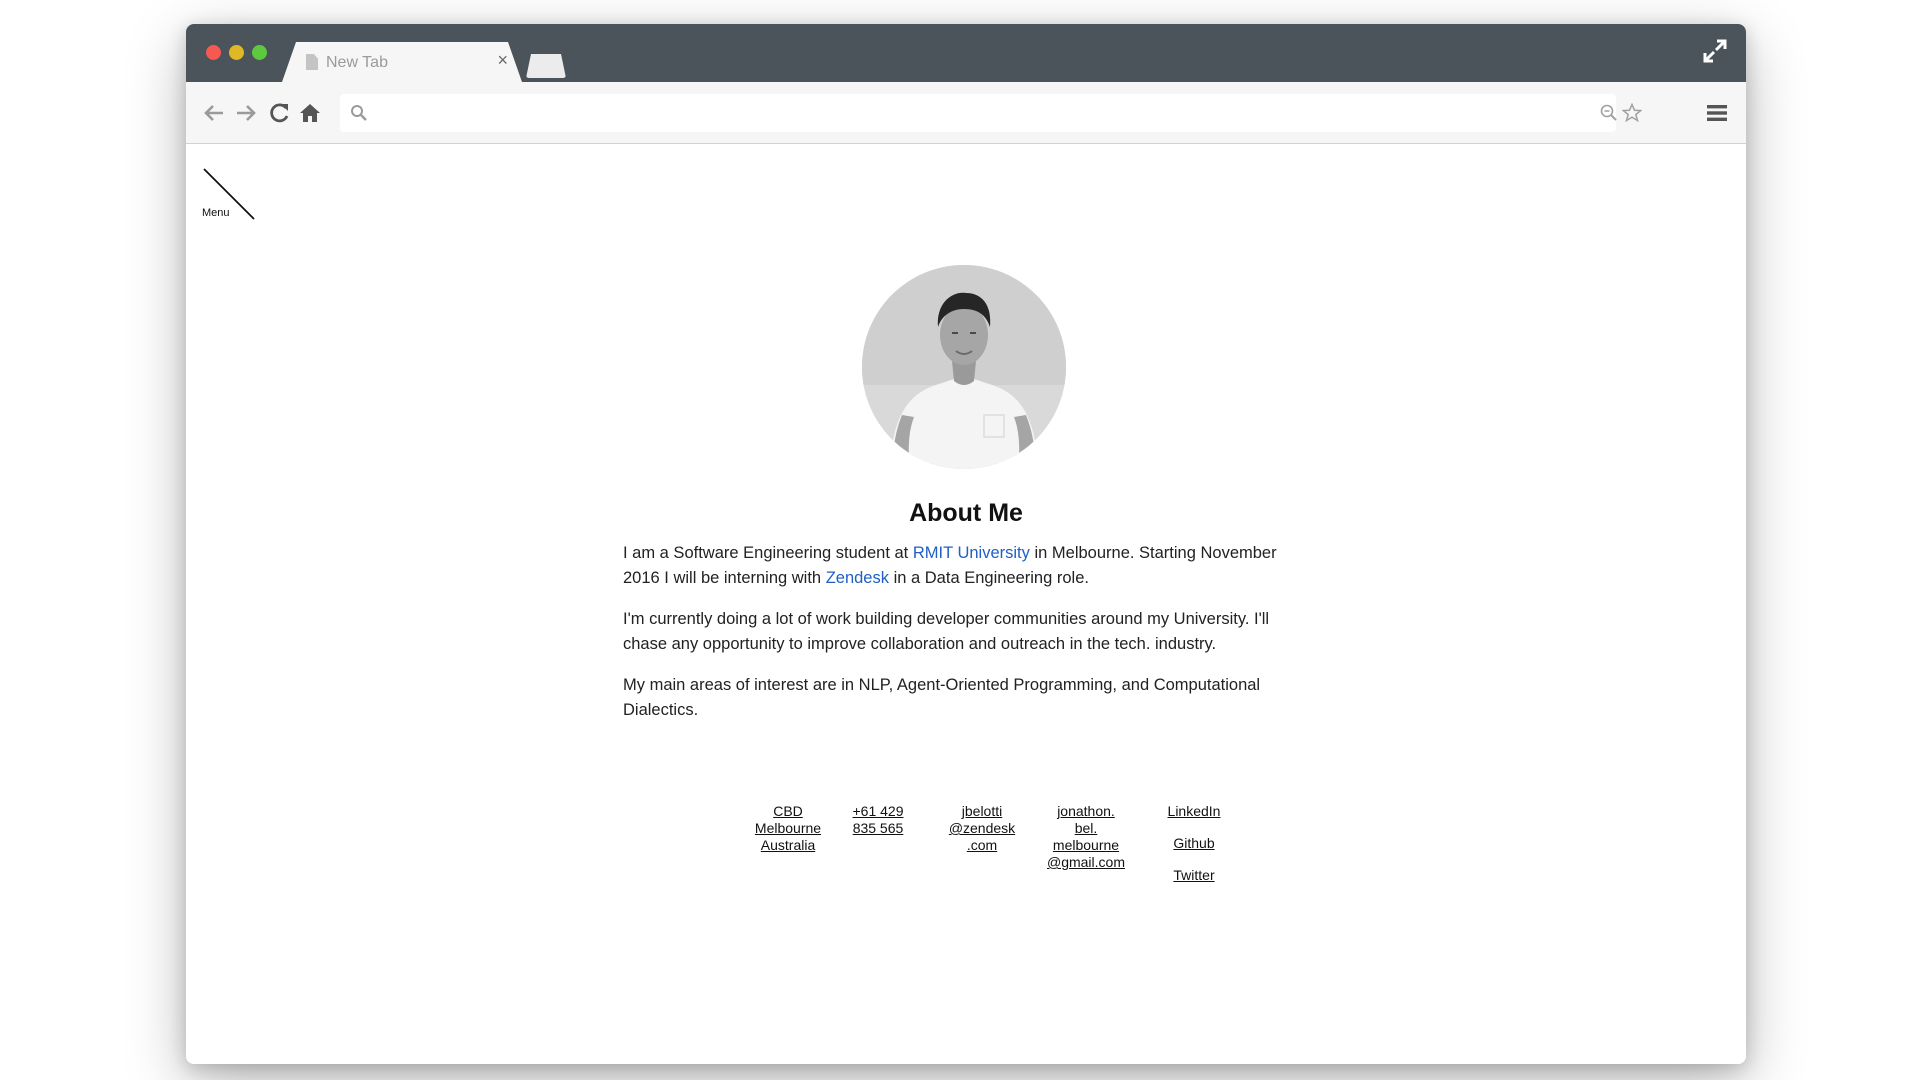 The width and height of the screenshot is (1920, 1080). Describe the element at coordinates (1086, 828) in the screenshot. I see `personal-email-line: bel.` at that location.